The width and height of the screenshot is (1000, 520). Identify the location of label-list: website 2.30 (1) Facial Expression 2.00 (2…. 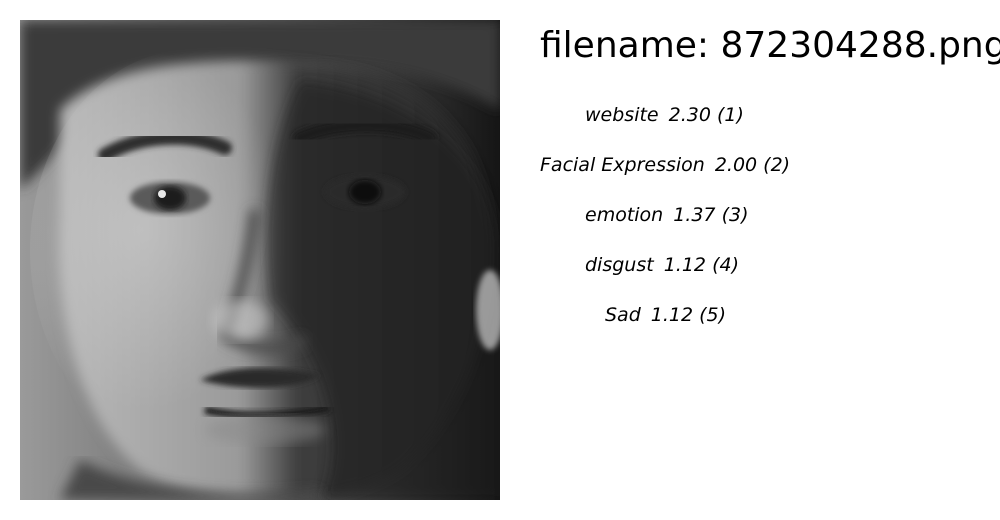
(670, 225).